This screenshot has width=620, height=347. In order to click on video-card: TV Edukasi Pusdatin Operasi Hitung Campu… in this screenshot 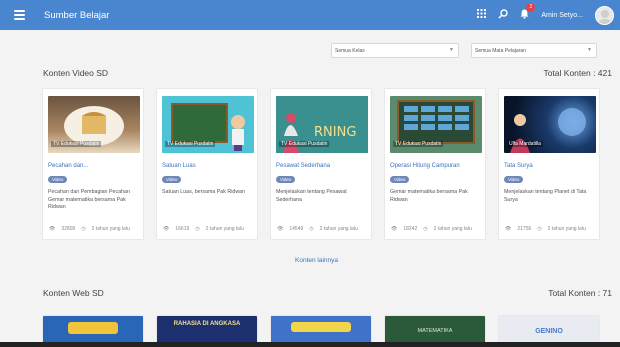, I will do `click(435, 164)`.